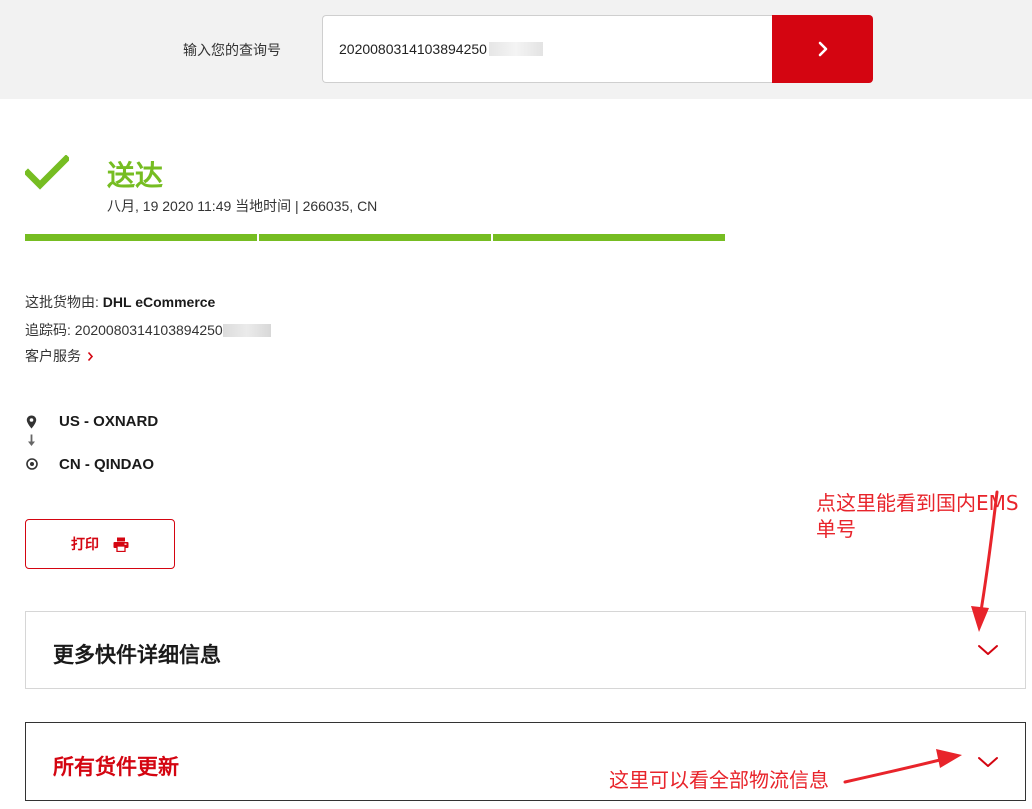  What do you see at coordinates (53, 356) in the screenshot?
I see `customer-service-label: 客户服务` at bounding box center [53, 356].